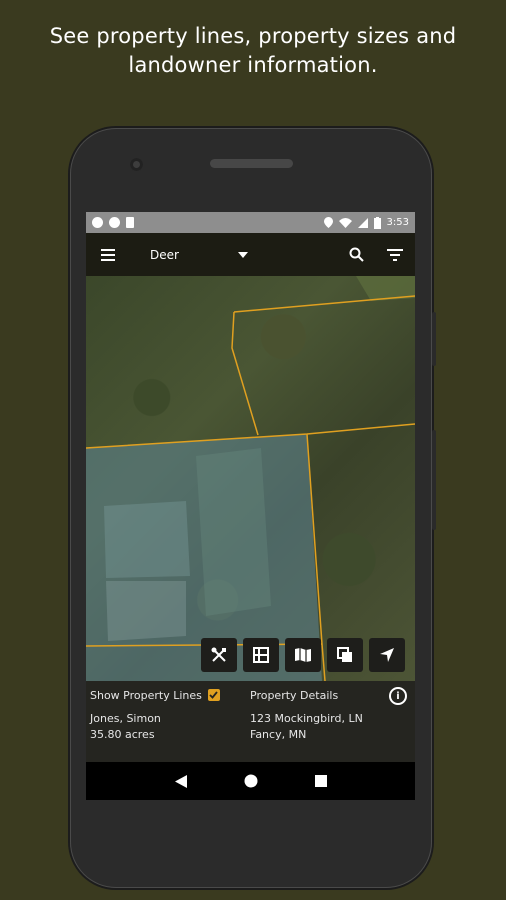  I want to click on show-property-lines-toggle: Show Property Lines, so click(165, 695).